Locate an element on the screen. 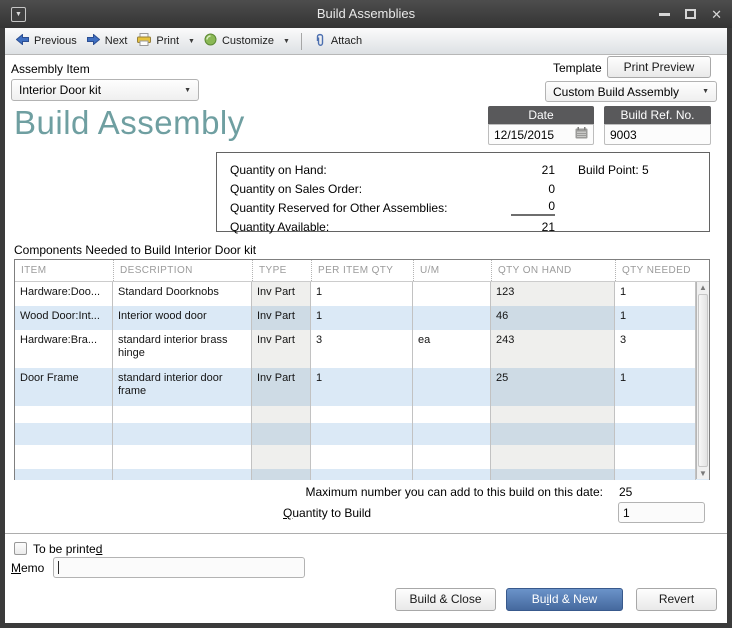  memo-input is located at coordinates (179, 567).